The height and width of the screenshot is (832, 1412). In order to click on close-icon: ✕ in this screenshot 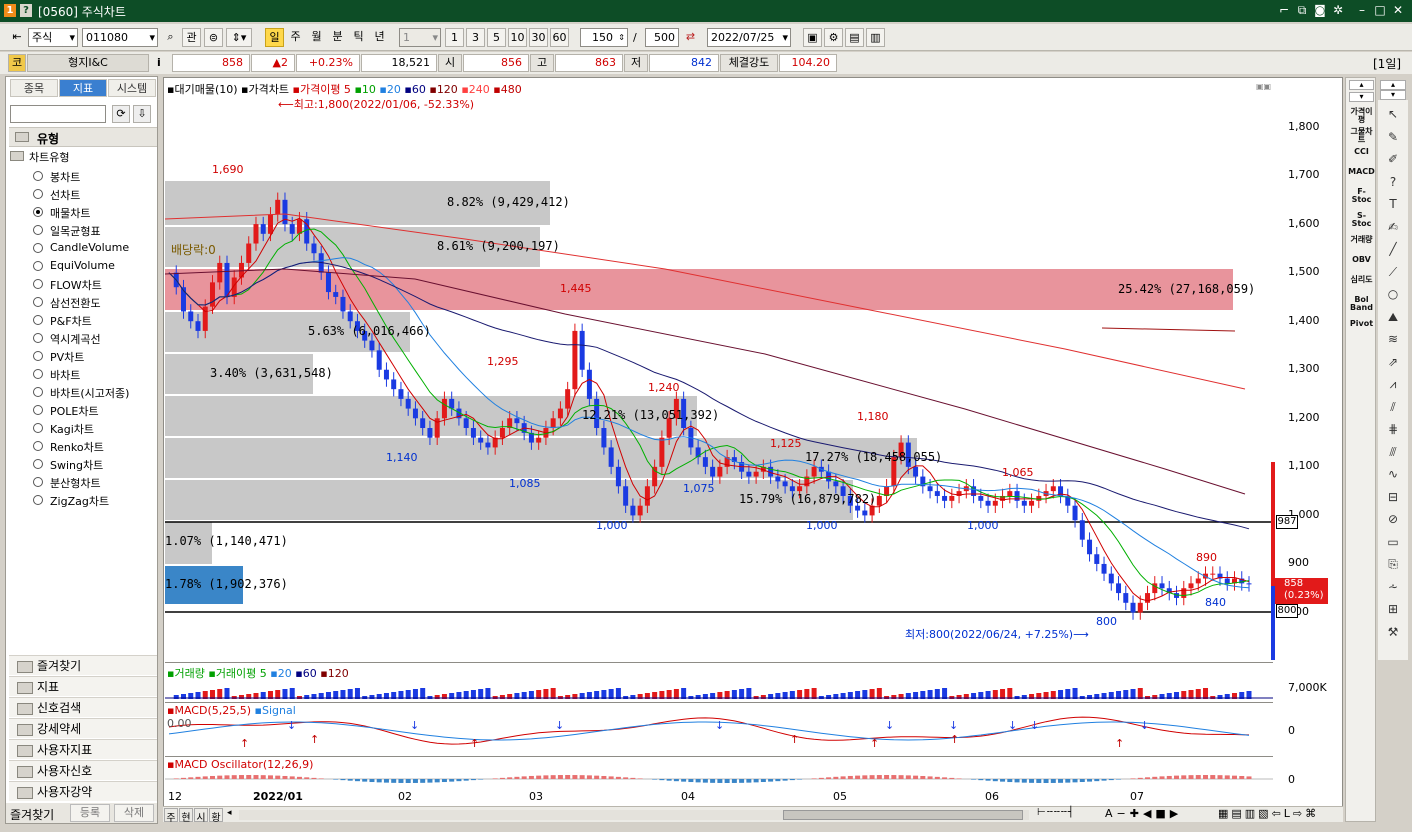, I will do `click(1398, 10)`.